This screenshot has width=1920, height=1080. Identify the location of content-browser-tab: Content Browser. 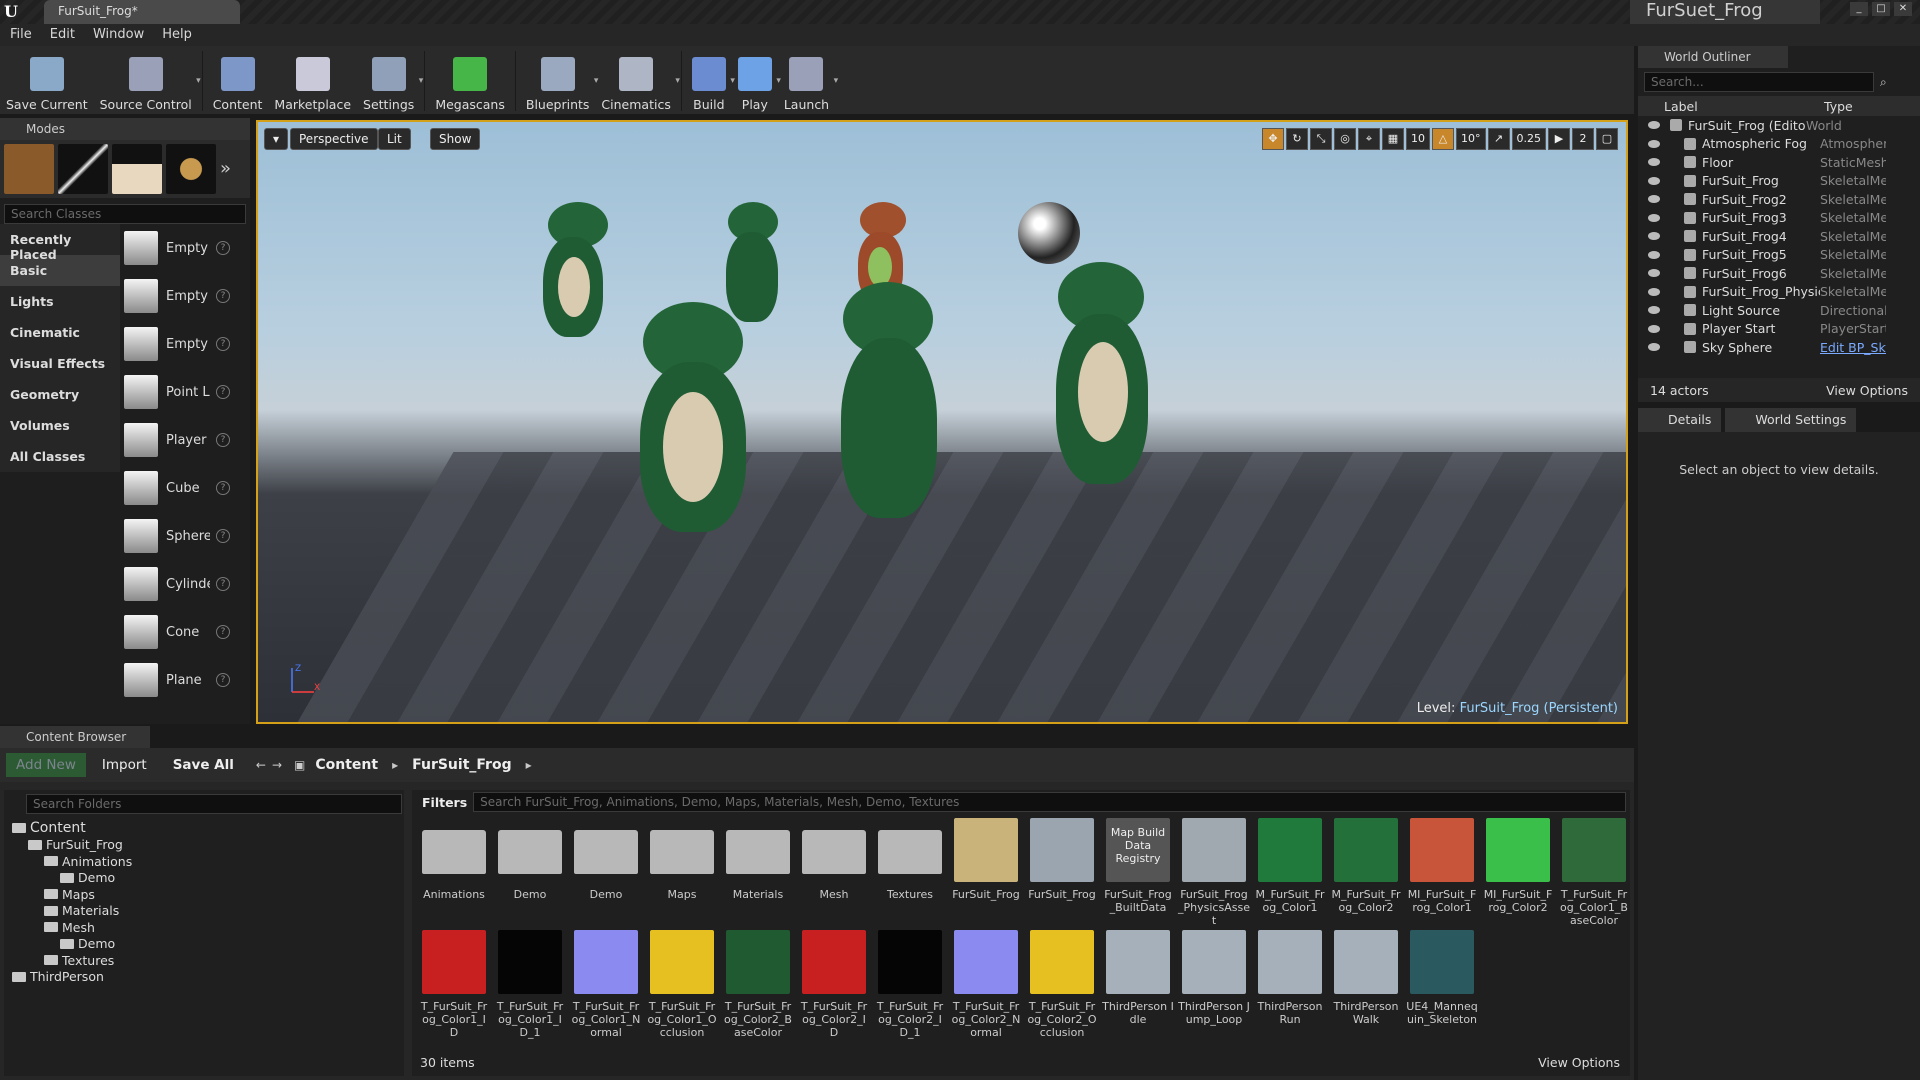
(75, 737).